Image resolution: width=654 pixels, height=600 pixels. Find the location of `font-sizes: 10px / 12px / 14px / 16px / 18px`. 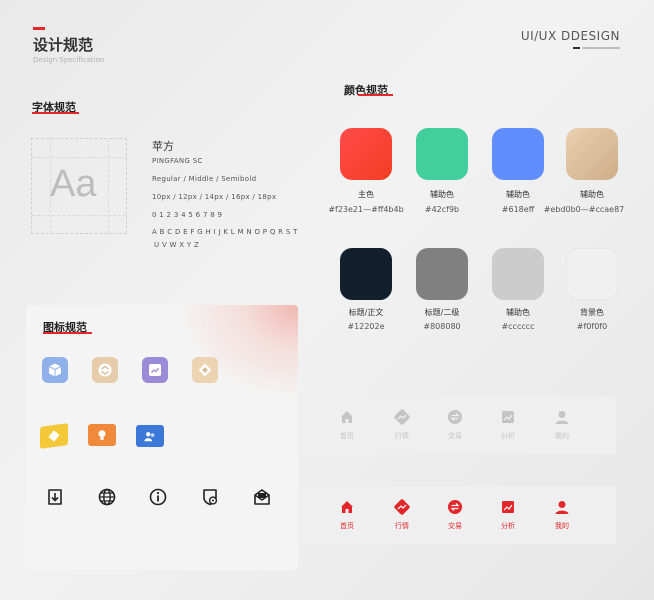

font-sizes: 10px / 12px / 14px / 16px / 18px is located at coordinates (214, 197).